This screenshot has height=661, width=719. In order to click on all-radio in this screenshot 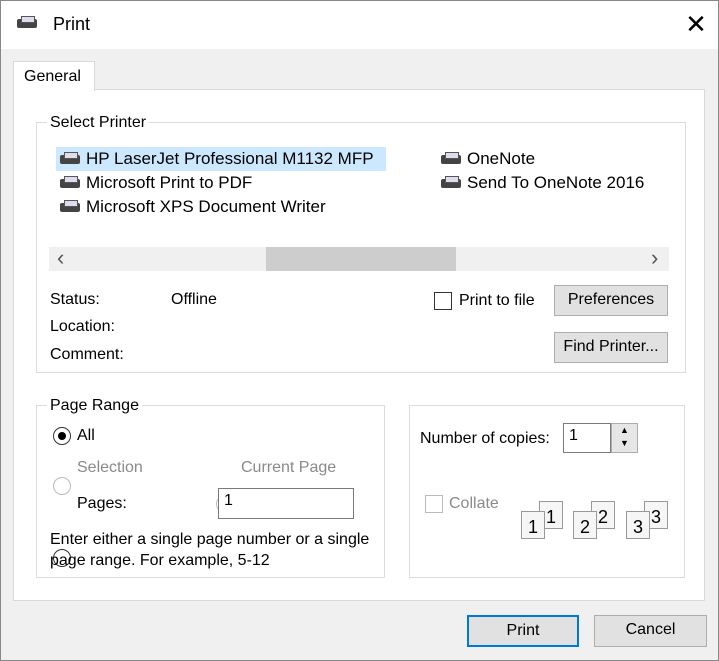, I will do `click(62, 436)`.